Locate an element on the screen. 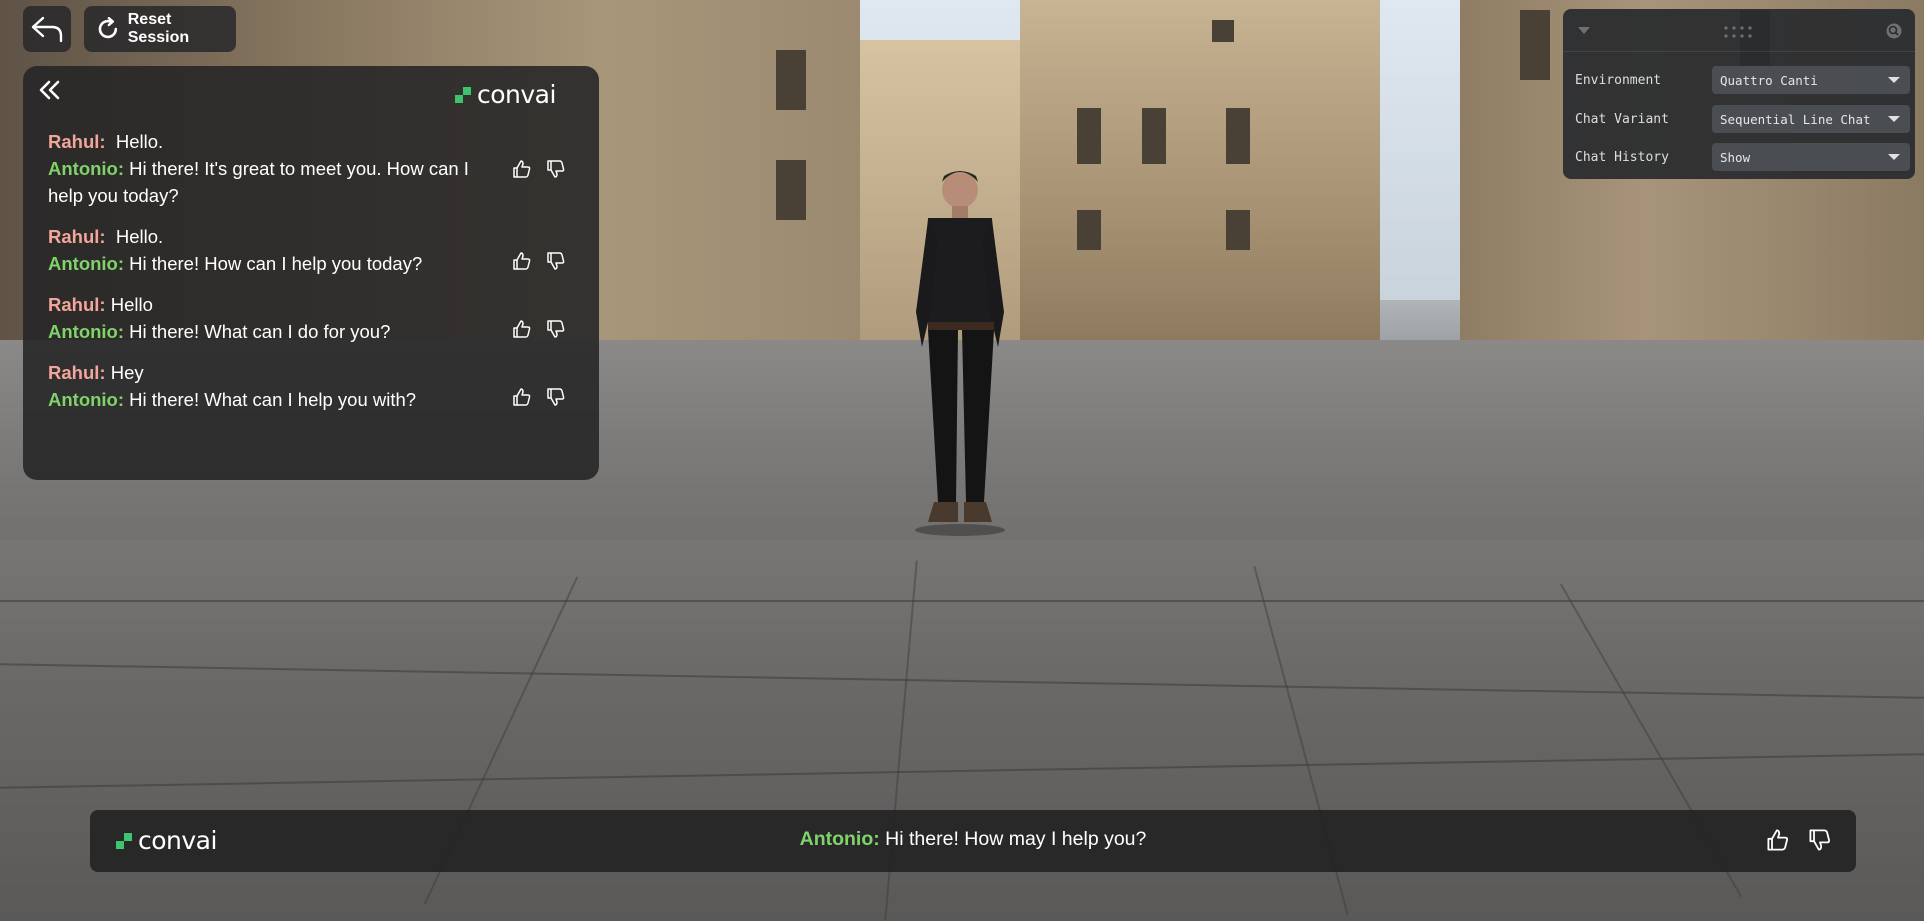  character-message: Hi there! What can I help you with? is located at coordinates (273, 399).